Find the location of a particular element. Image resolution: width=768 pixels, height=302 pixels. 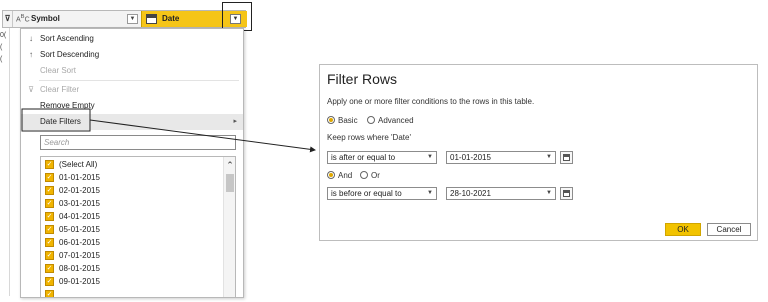

condition1-date-picker is located at coordinates (566, 157).